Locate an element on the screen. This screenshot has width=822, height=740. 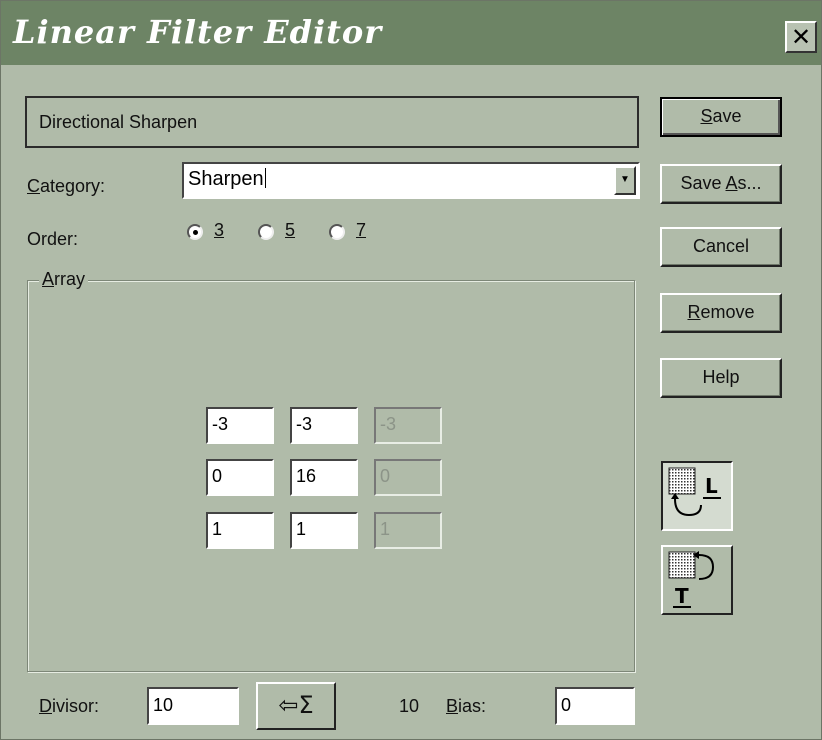
rotate-top-icon: T is located at coordinates (691, 579).